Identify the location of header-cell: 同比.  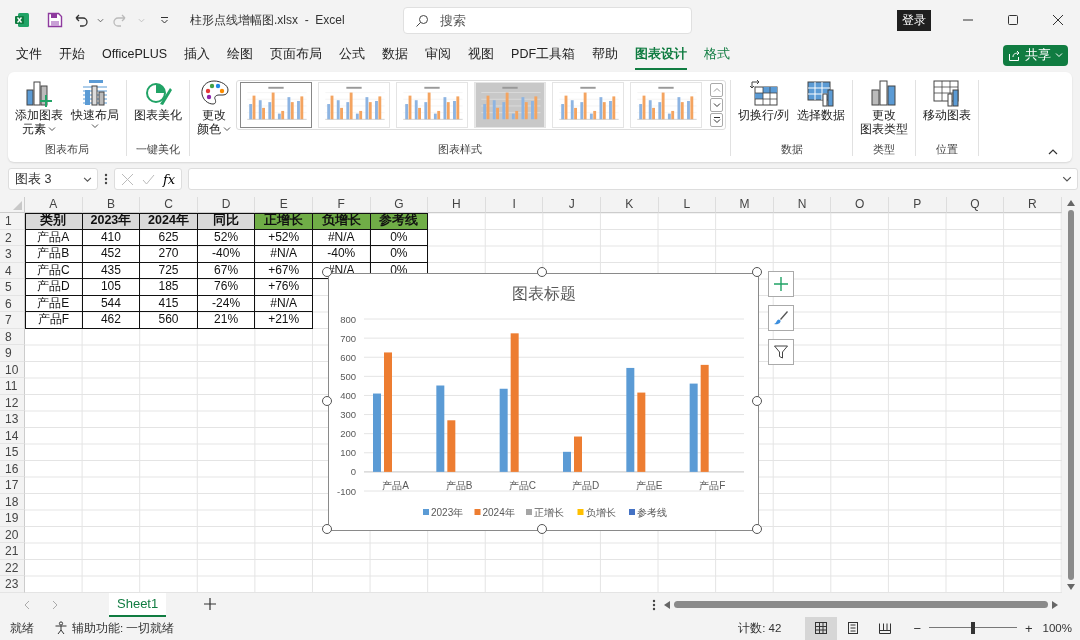
(226, 221).